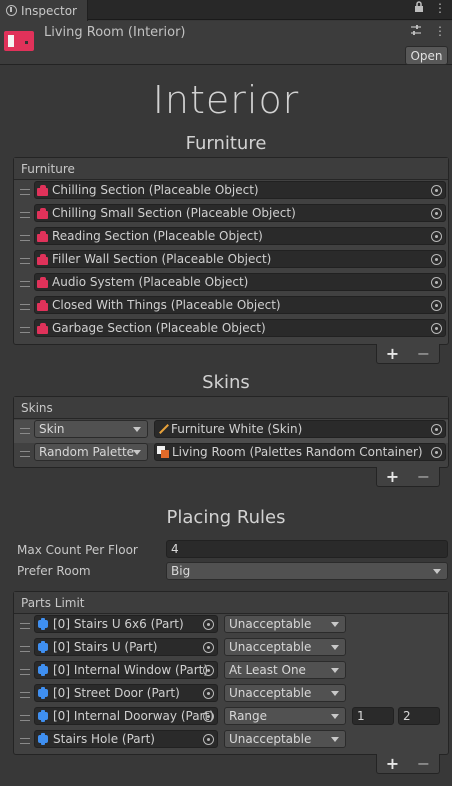 This screenshot has height=786, width=452. What do you see at coordinates (416, 31) in the screenshot?
I see `preset-sliders-icon` at bounding box center [416, 31].